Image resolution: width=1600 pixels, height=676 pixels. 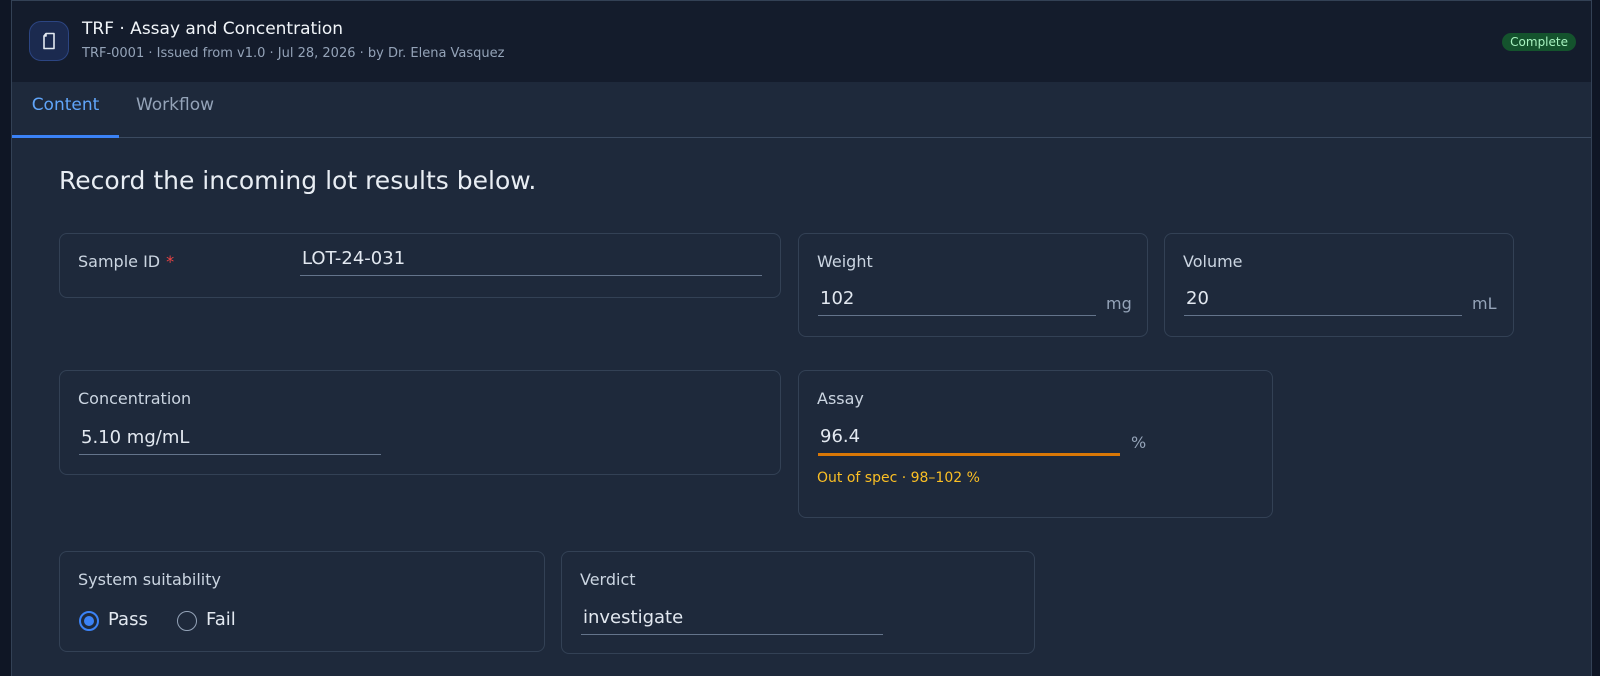 I want to click on weight-unit: mg, so click(x=1119, y=303).